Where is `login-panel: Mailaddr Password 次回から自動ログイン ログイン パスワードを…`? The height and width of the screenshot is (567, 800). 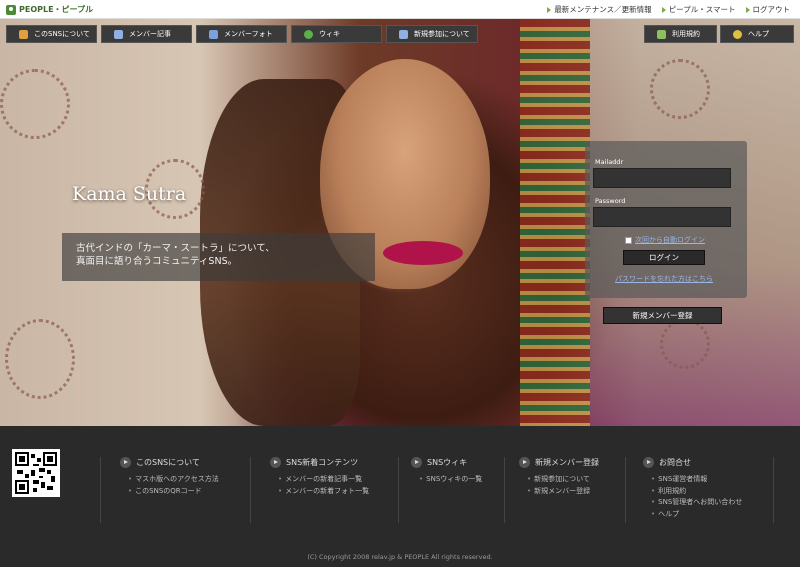 login-panel: Mailaddr Password 次回から自動ログイン ログイン パスワードを… is located at coordinates (666, 219).